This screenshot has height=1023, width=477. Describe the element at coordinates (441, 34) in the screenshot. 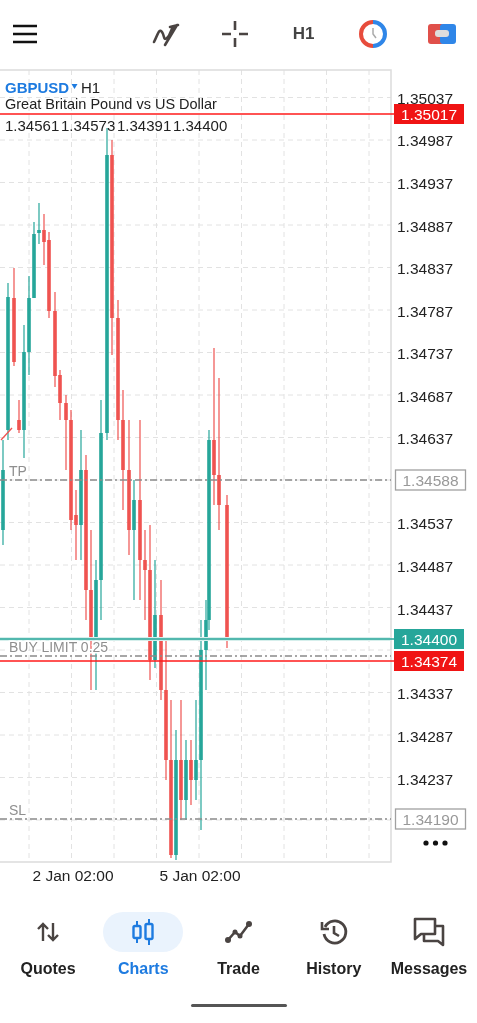

I see `toggle-icon` at that location.